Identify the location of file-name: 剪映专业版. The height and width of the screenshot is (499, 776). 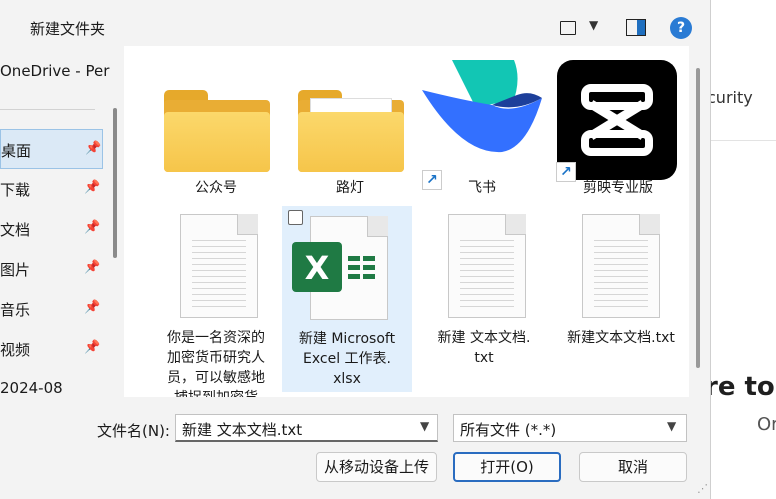
(618, 188).